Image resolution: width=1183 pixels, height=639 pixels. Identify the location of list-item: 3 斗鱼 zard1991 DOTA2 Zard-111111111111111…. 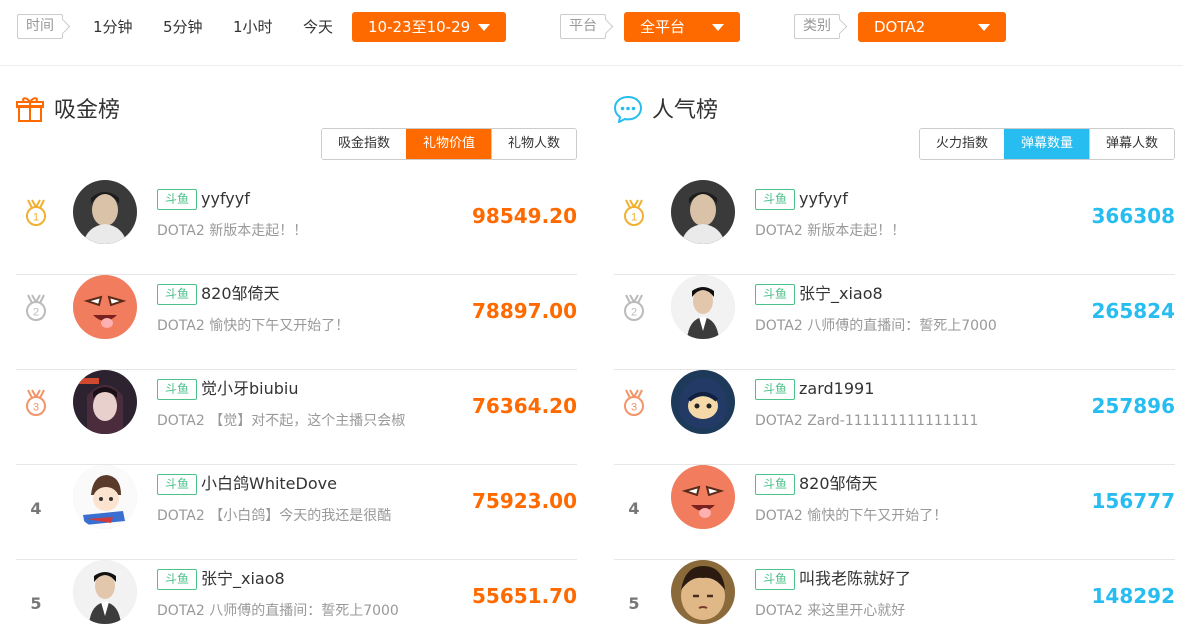
(894, 417).